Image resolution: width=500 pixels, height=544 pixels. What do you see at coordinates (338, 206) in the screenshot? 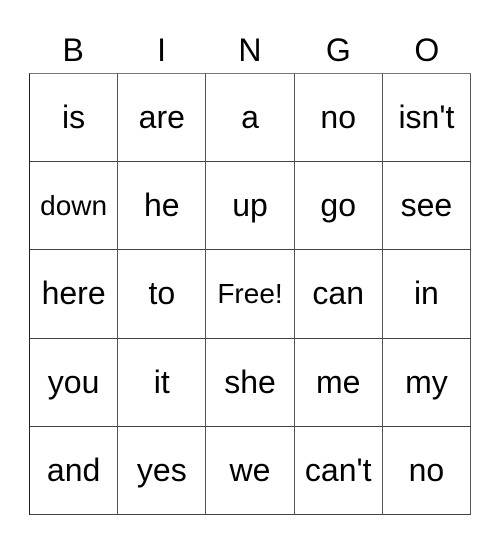
I see `bingo-cell: go` at bounding box center [338, 206].